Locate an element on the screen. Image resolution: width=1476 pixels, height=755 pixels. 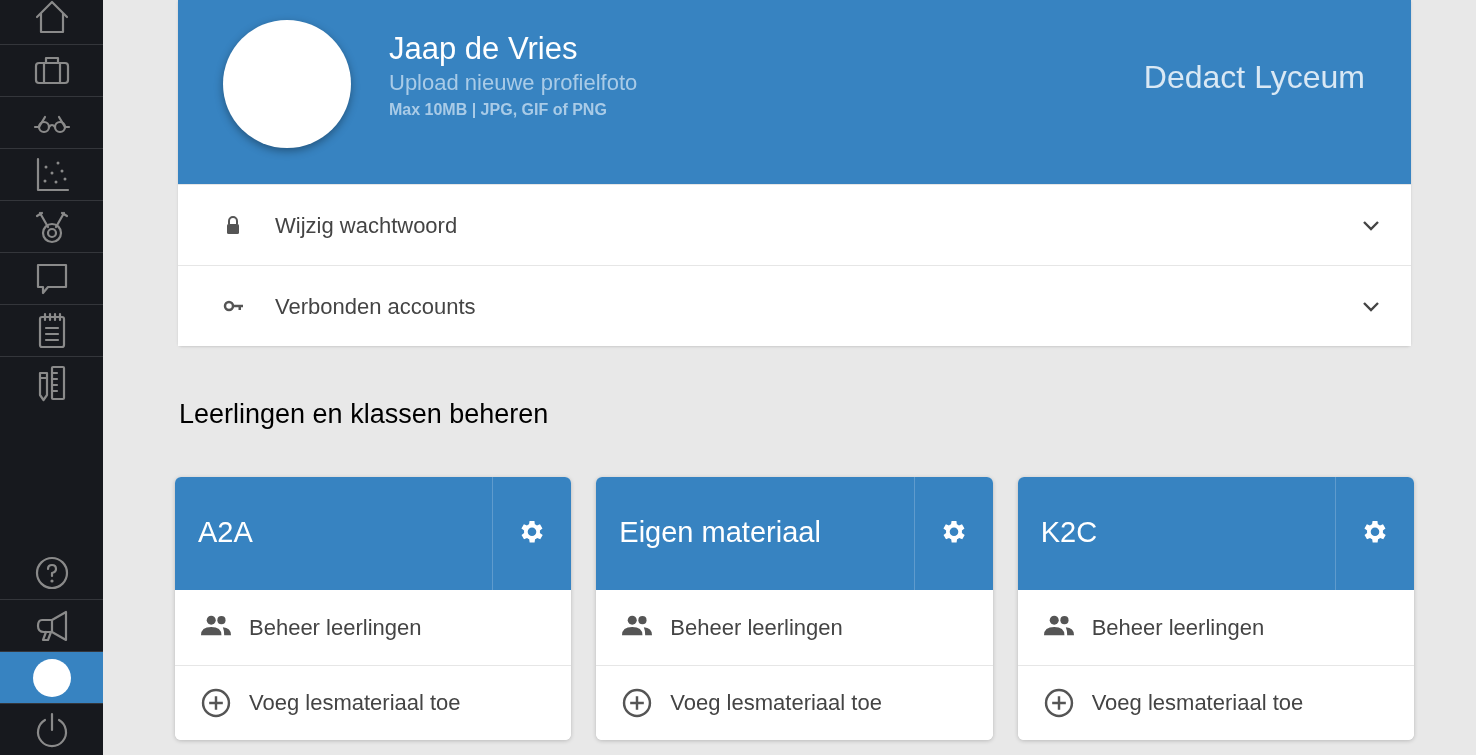
class-name: Eigen materiaal is located at coordinates (720, 533).